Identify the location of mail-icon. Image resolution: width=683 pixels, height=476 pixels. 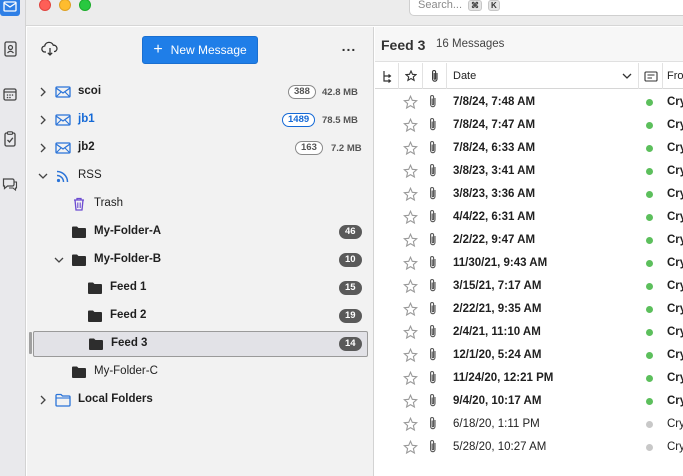
(10, 6).